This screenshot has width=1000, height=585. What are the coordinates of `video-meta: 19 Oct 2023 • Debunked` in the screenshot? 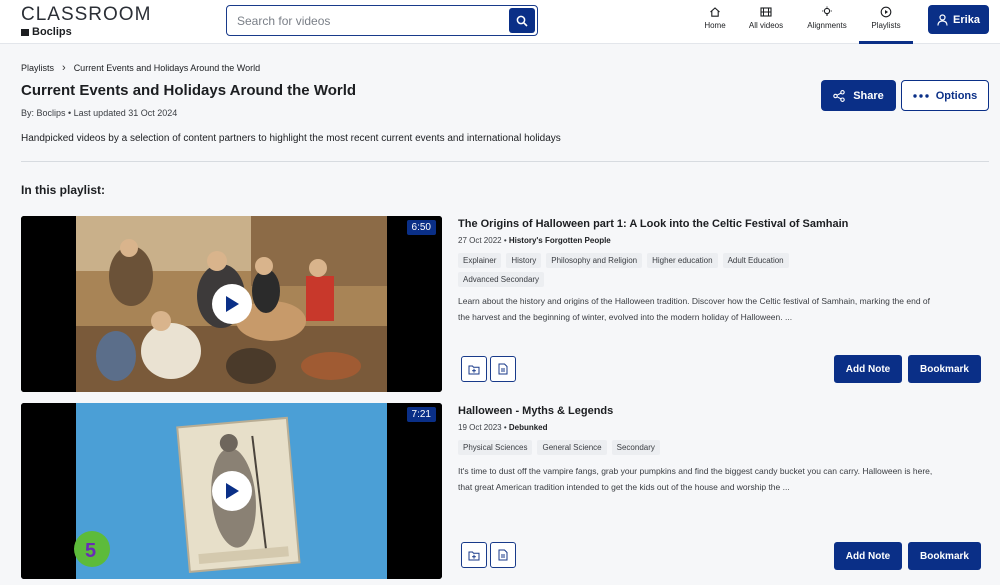 It's located at (503, 427).